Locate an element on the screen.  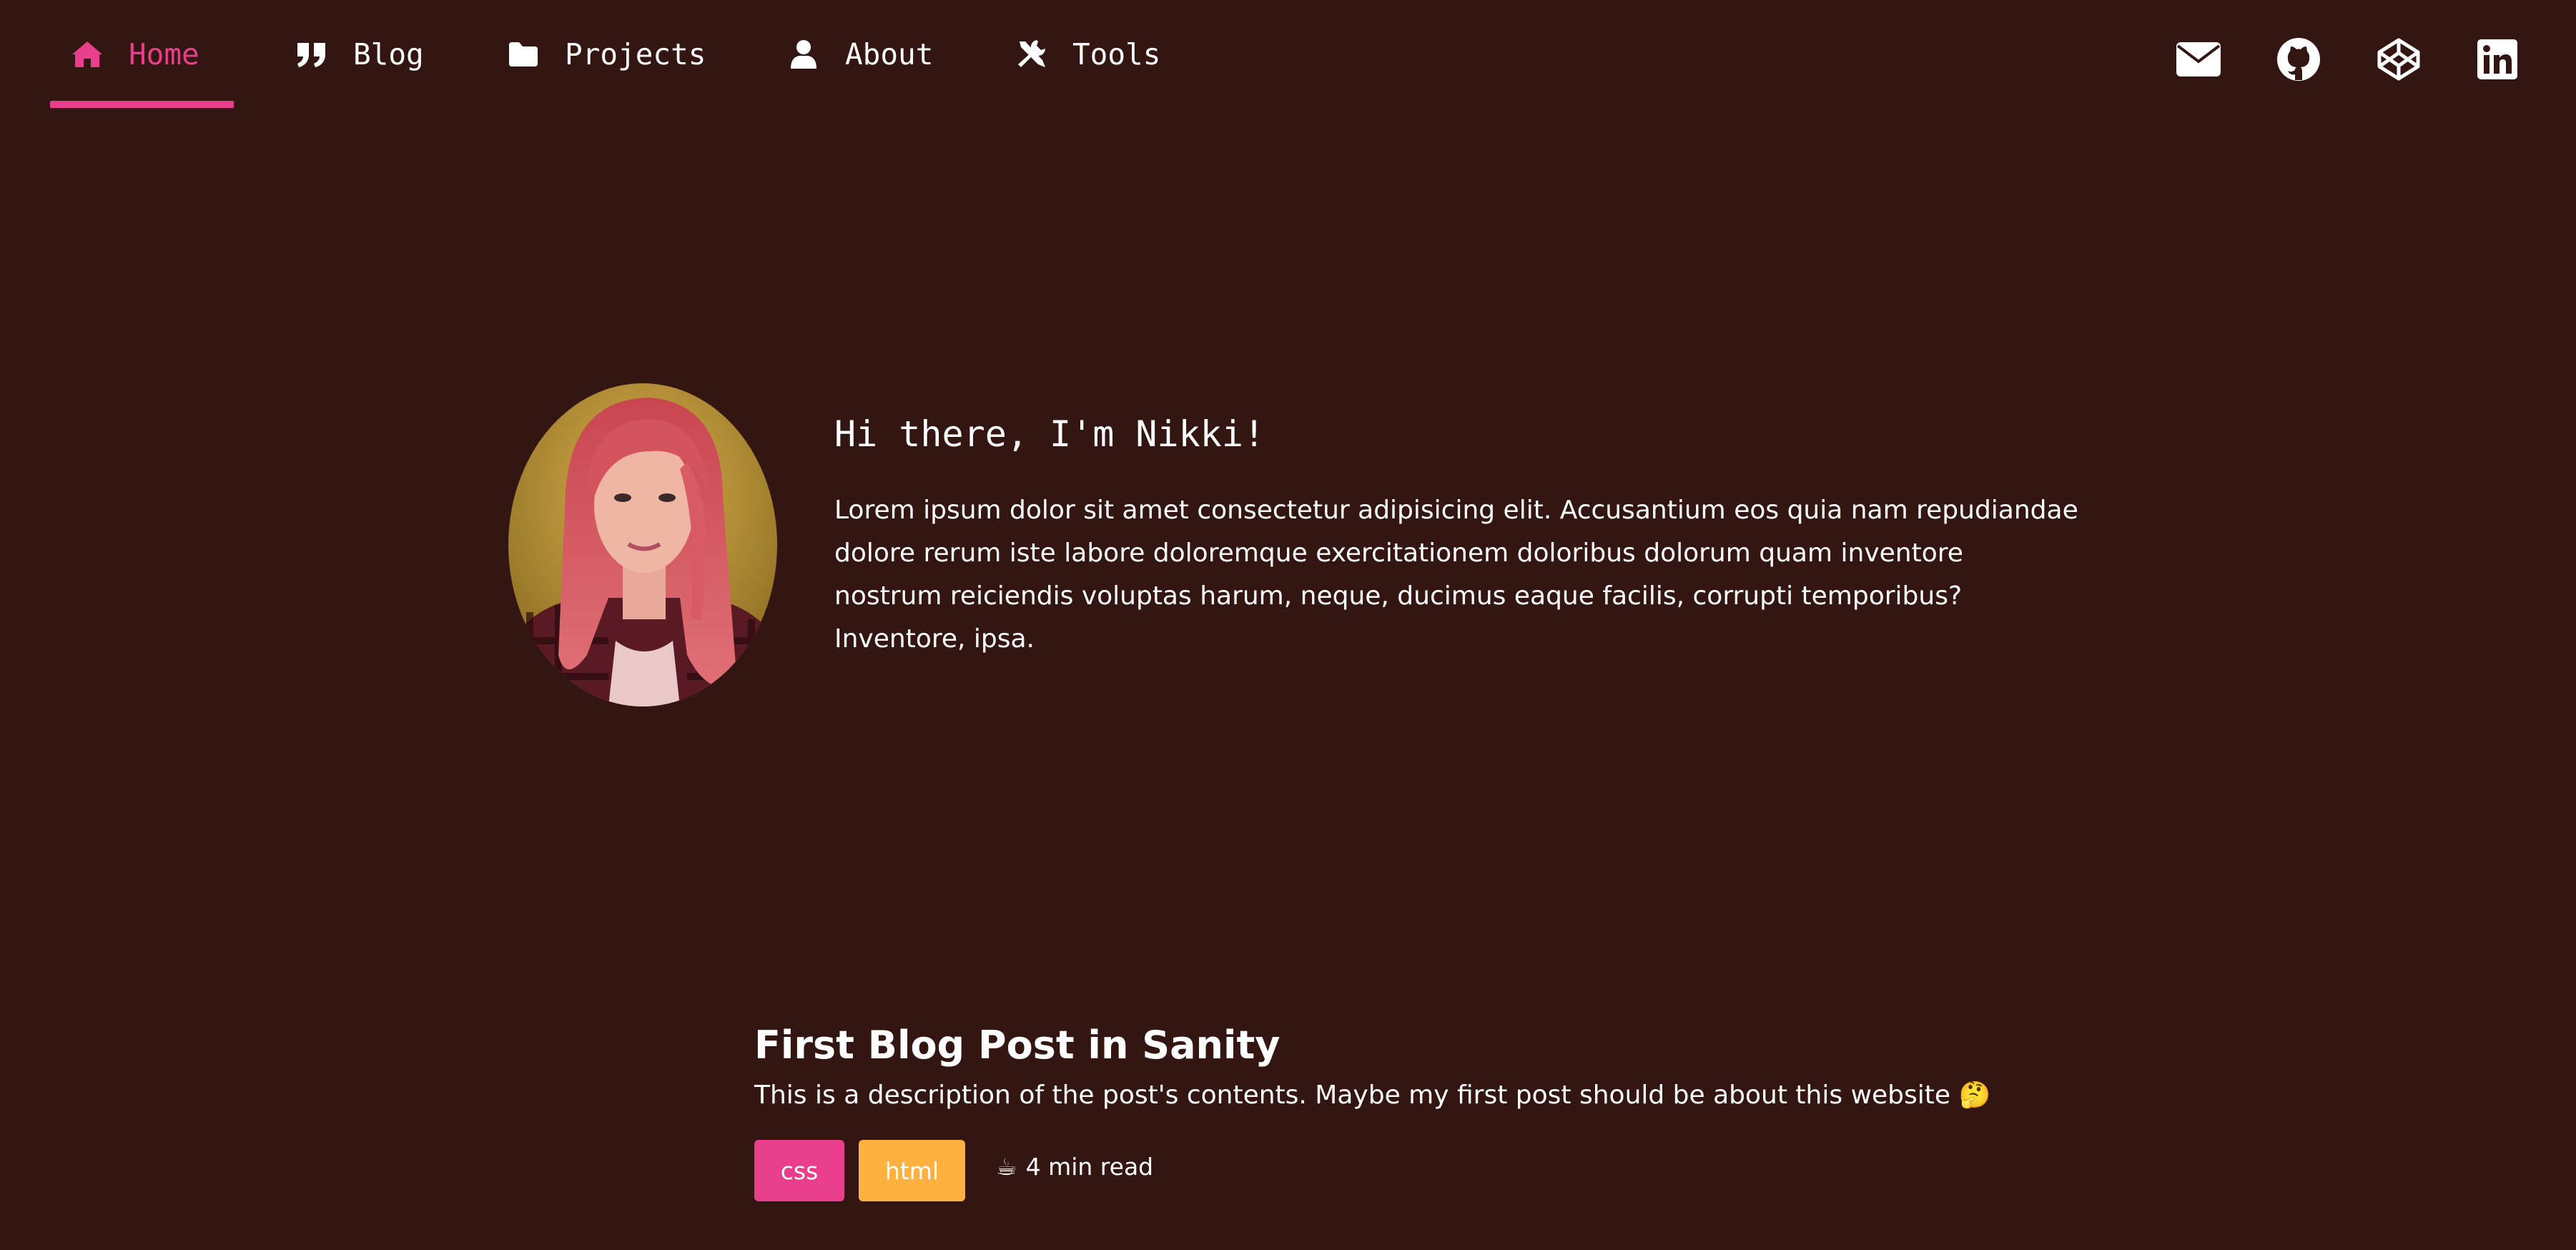
nav-tools: Tools is located at coordinates (1087, 54).